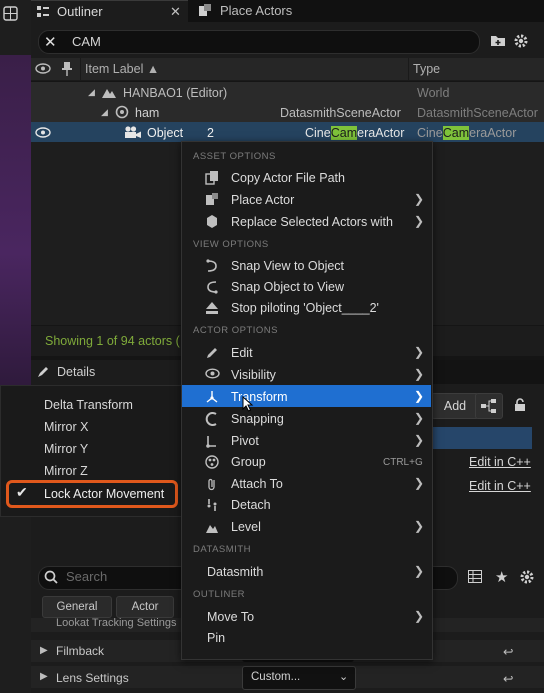  I want to click on menu-item-place-actor: Place Actor, so click(262, 200).